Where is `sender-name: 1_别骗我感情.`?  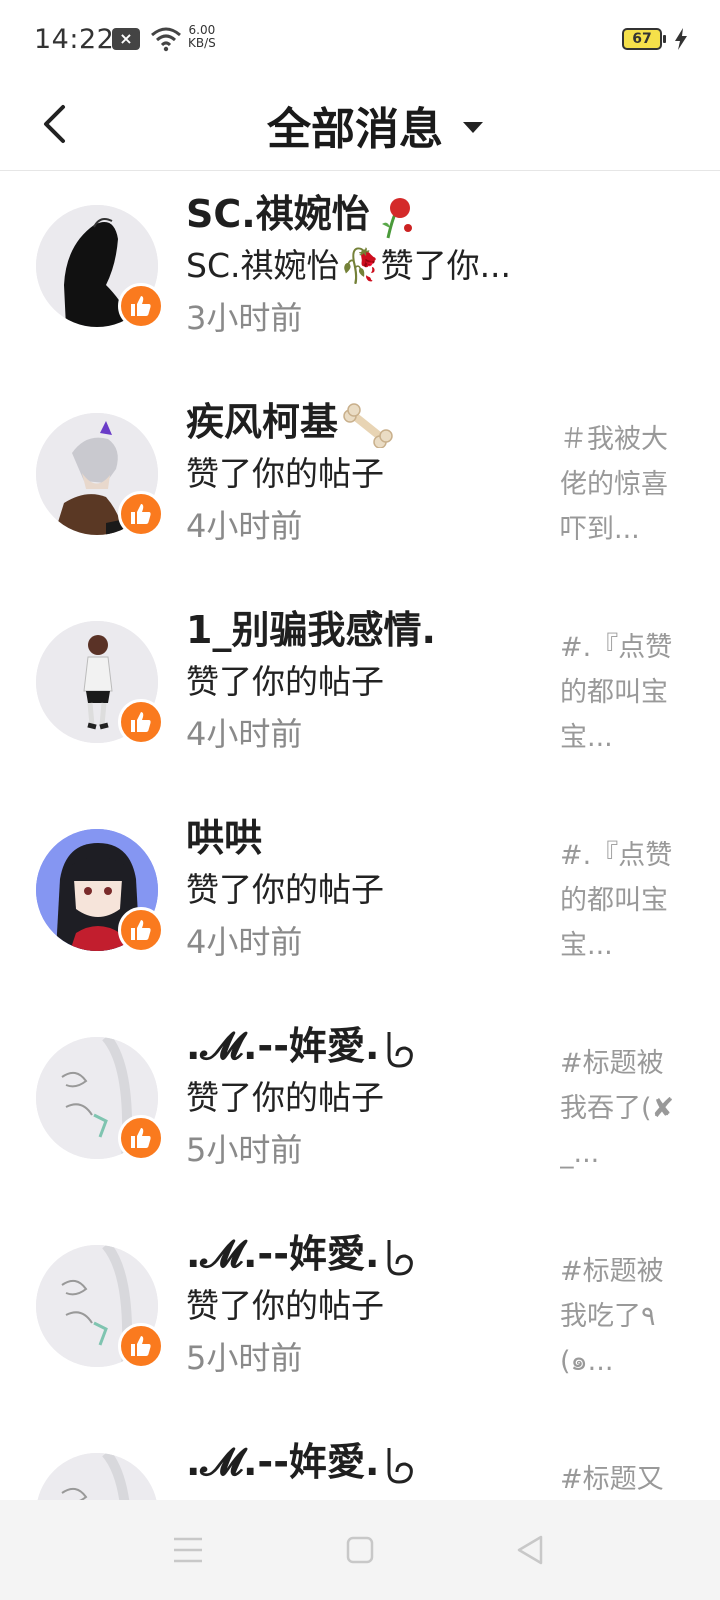
sender-name: 1_别骗我感情. is located at coordinates (311, 630).